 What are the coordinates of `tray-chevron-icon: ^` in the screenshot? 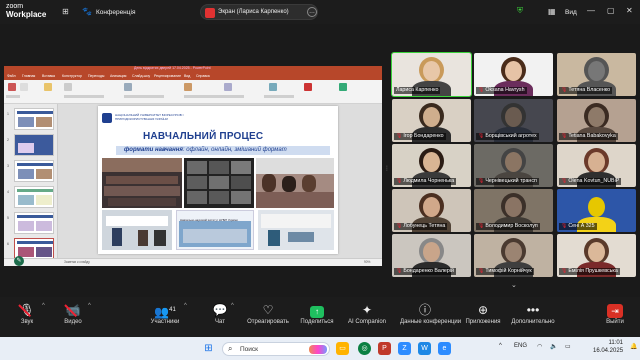 It's located at (500, 346).